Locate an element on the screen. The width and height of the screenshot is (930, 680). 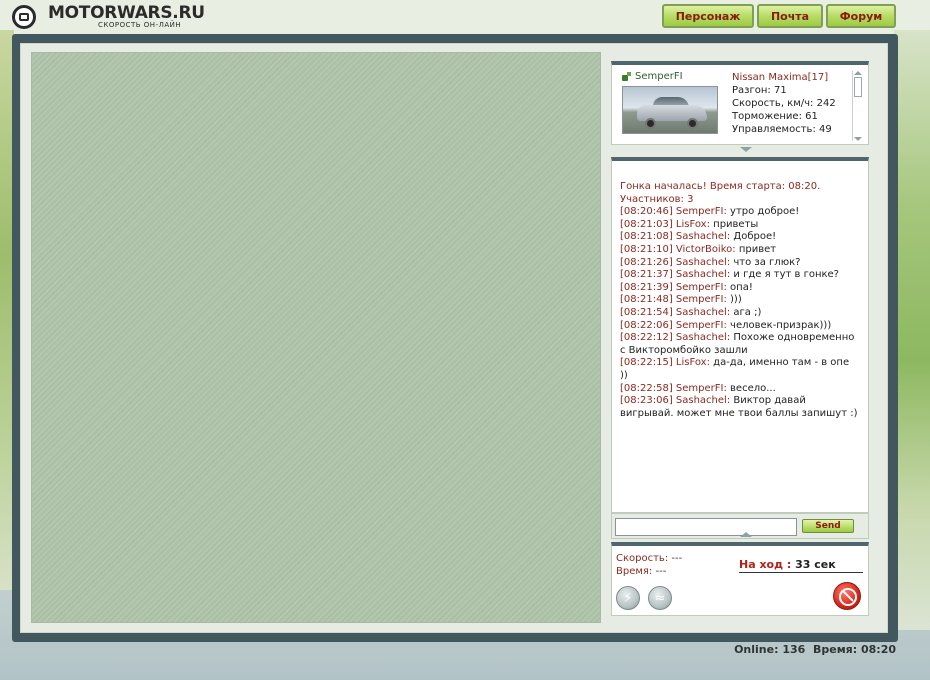
chat-message: [08:20:46] SemperFI: утро доброе! is located at coordinates (739, 212).